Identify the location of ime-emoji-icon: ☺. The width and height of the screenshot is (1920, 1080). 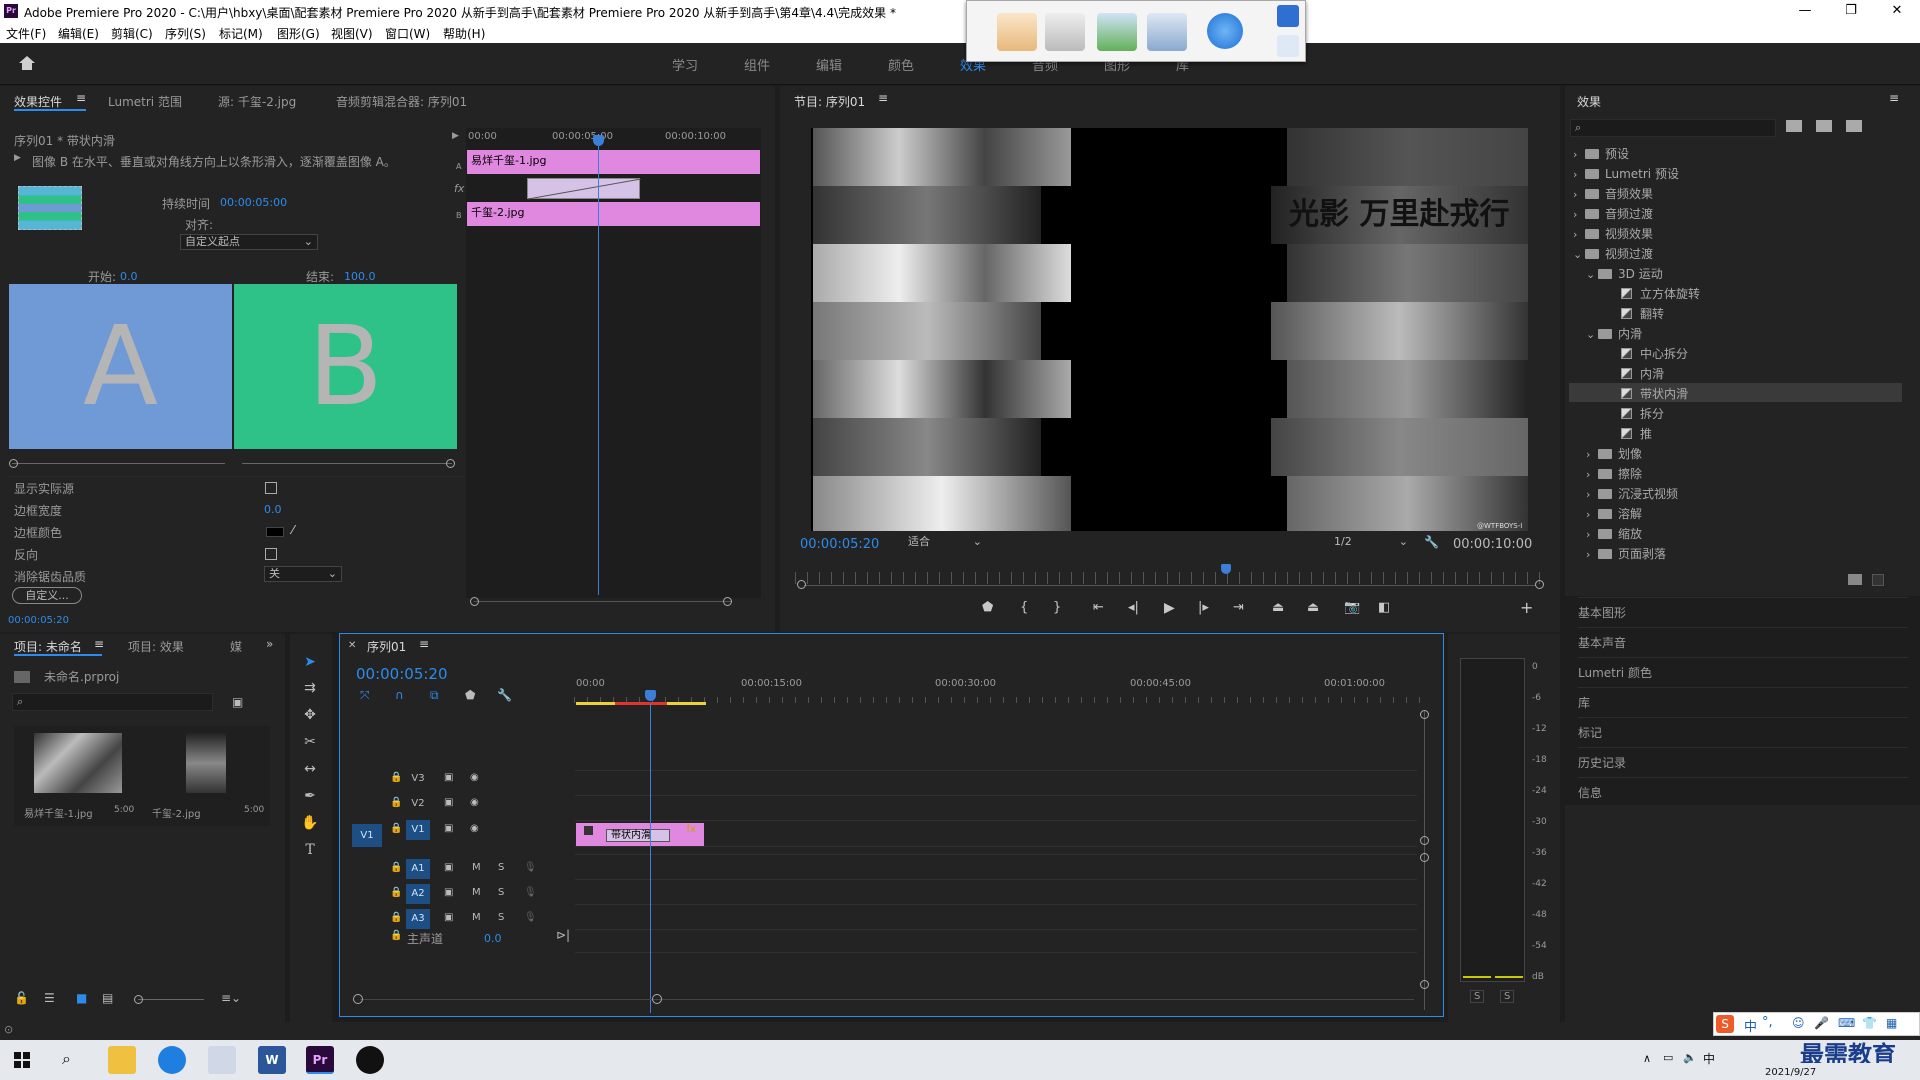
(1798, 1023).